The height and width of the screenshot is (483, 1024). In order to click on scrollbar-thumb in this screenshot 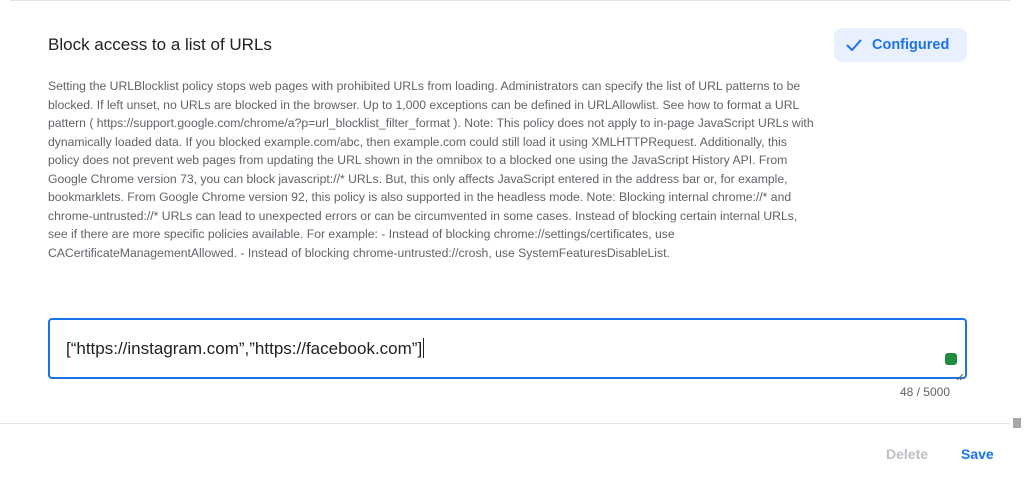, I will do `click(1017, 423)`.